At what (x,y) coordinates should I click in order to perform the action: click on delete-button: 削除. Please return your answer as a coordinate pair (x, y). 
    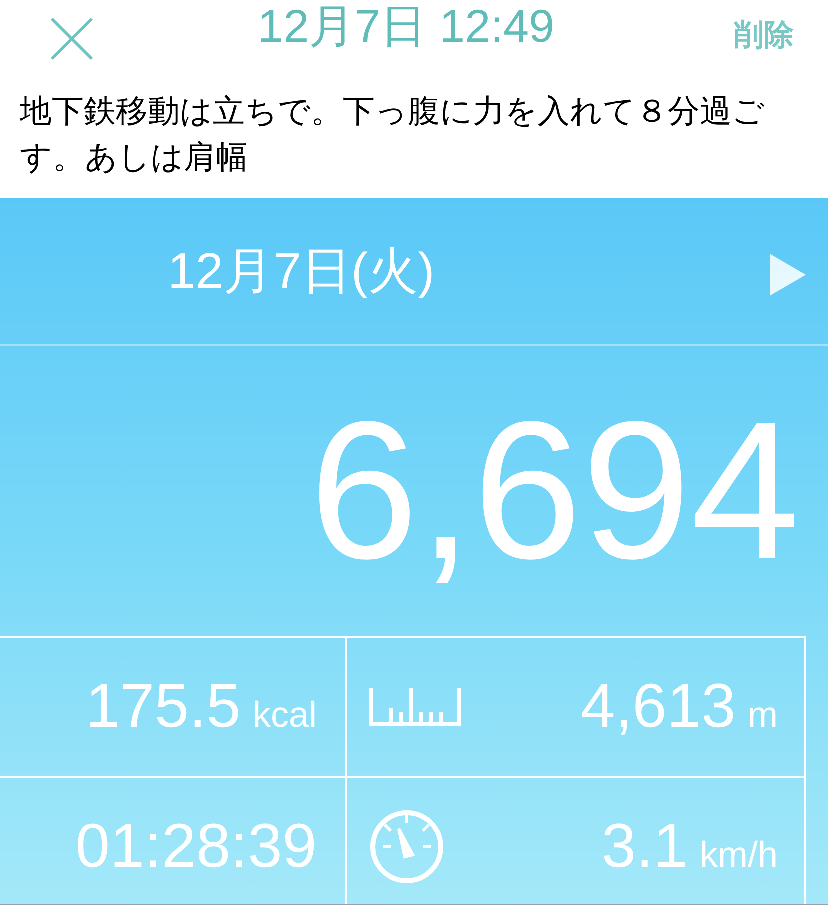
    Looking at the image, I should click on (764, 36).